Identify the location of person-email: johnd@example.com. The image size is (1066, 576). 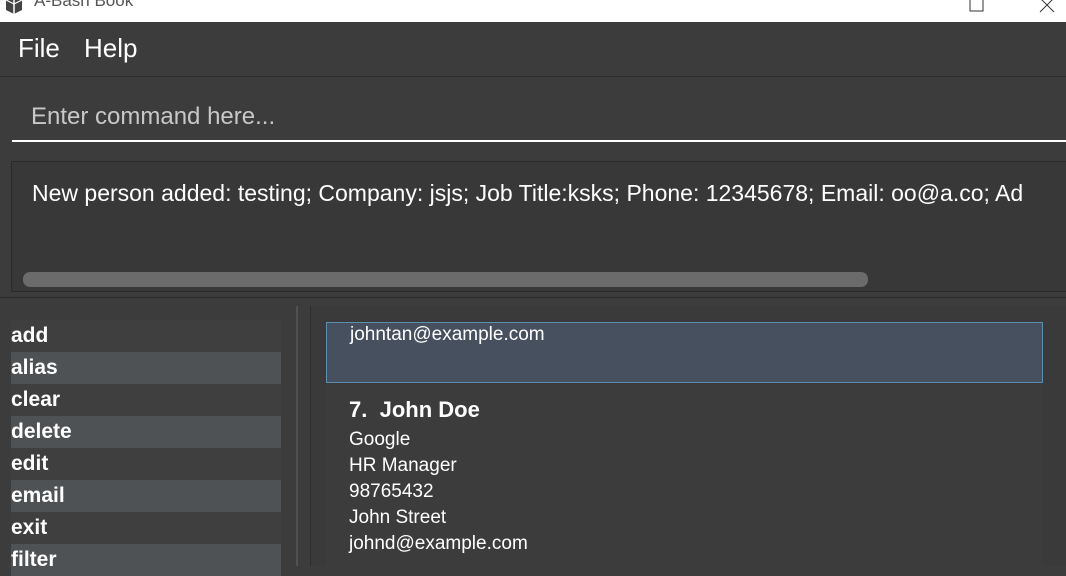
(438, 543).